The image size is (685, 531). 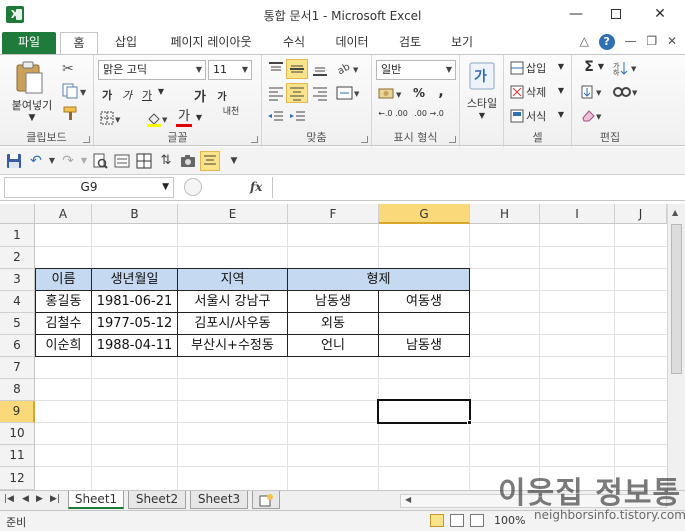 I want to click on column-header-f: F, so click(x=333, y=214).